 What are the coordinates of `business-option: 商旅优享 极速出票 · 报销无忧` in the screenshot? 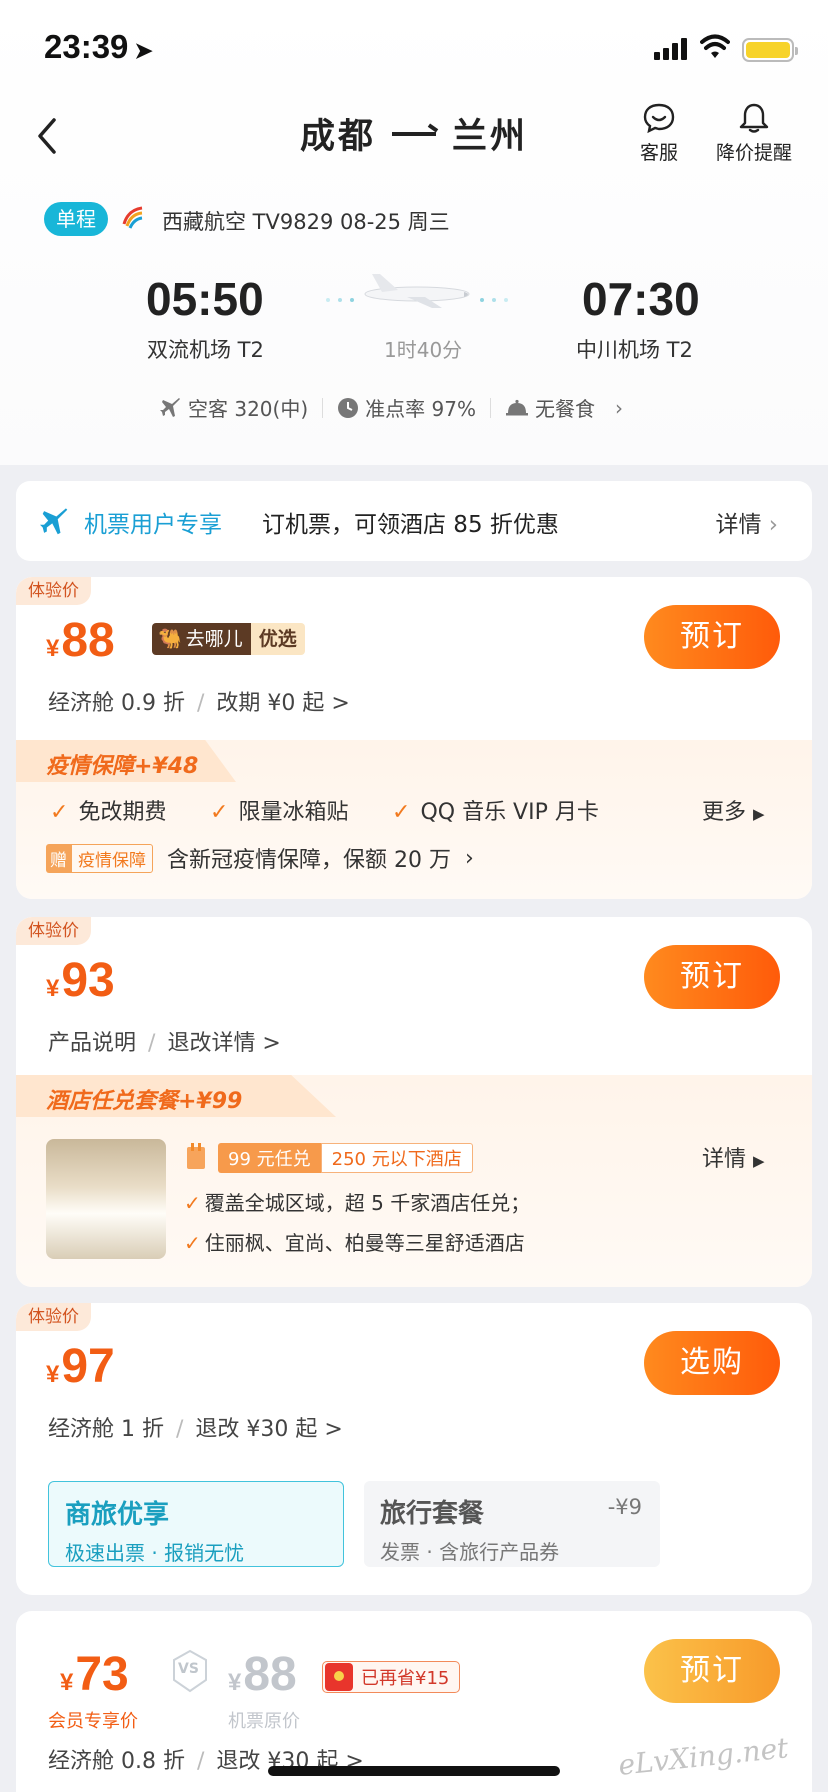 It's located at (196, 1524).